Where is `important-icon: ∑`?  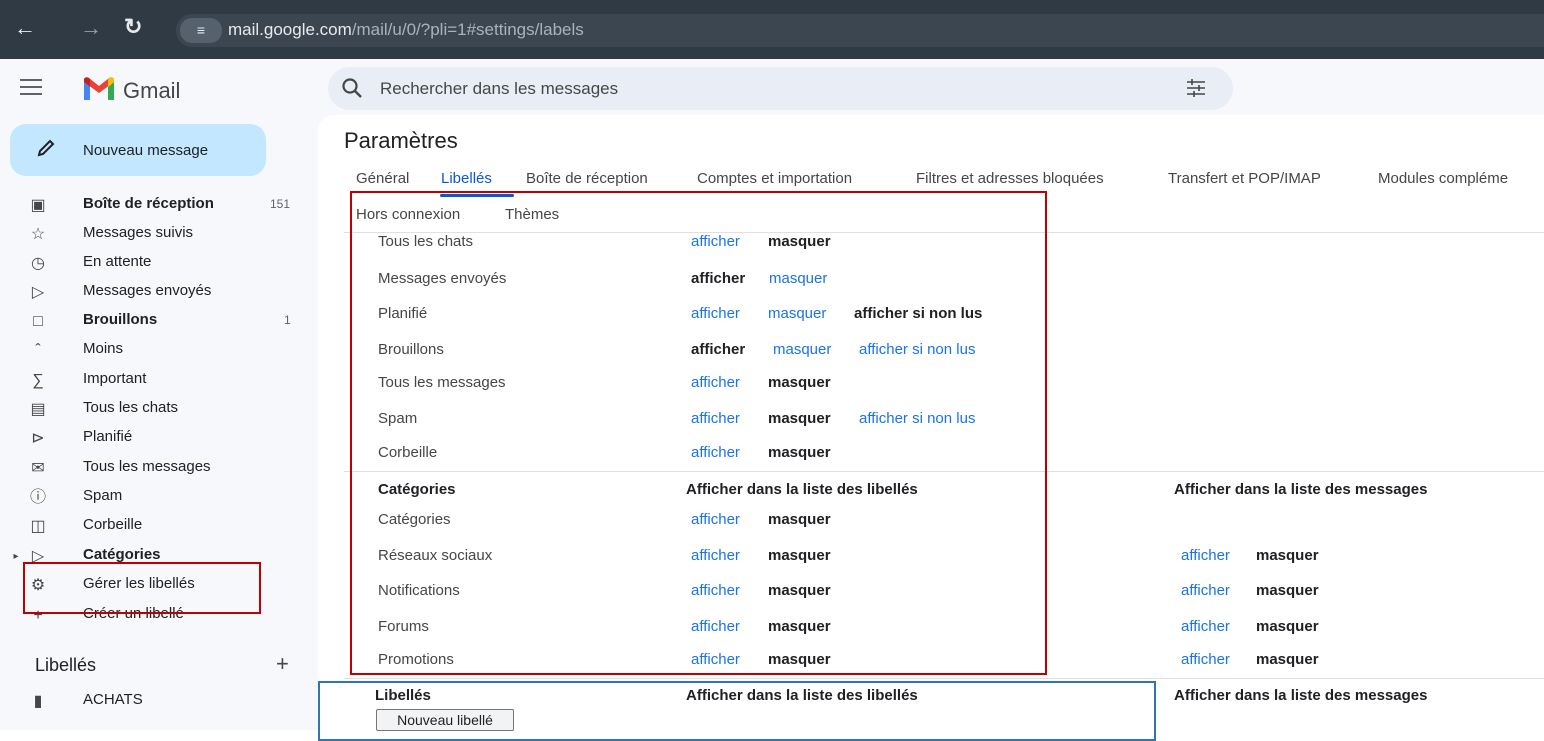 important-icon: ∑ is located at coordinates (38, 380).